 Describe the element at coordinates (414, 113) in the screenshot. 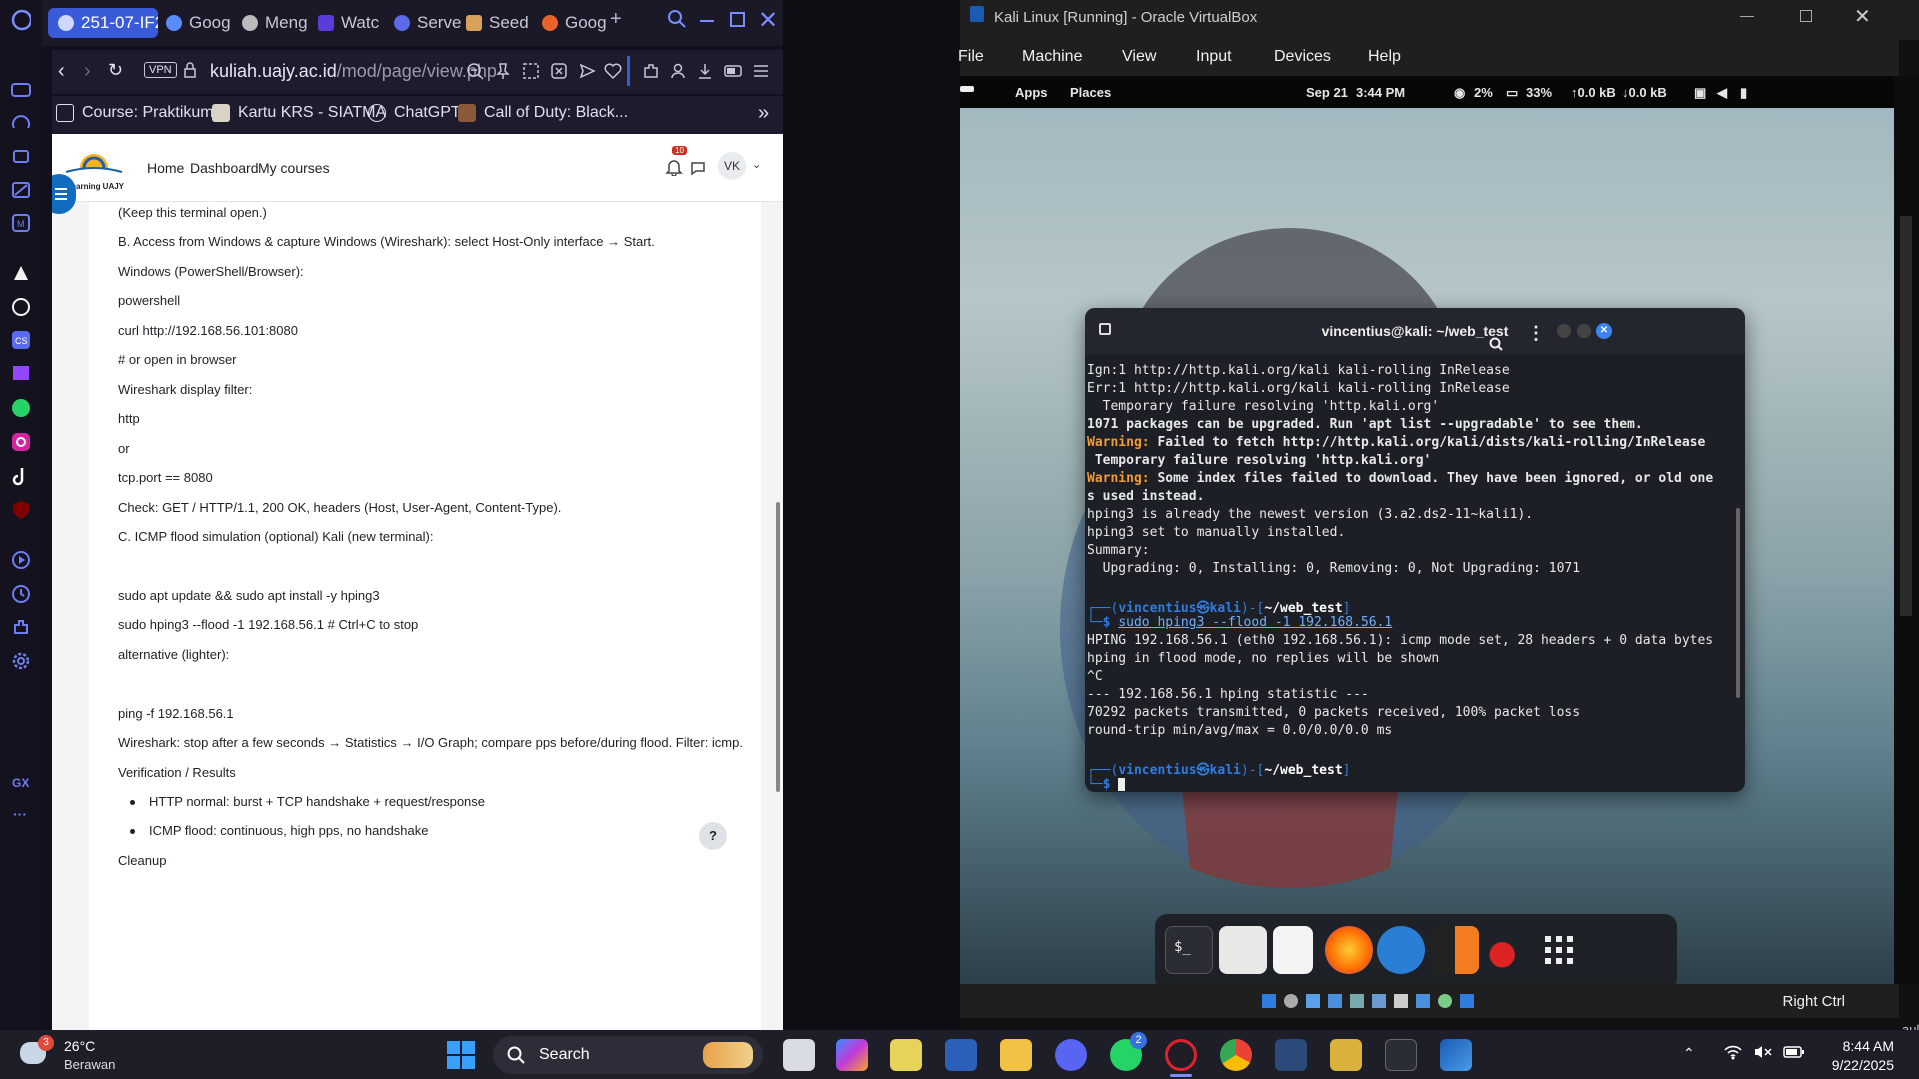

I see `bookmark-chatgpt: ChatGPT` at that location.